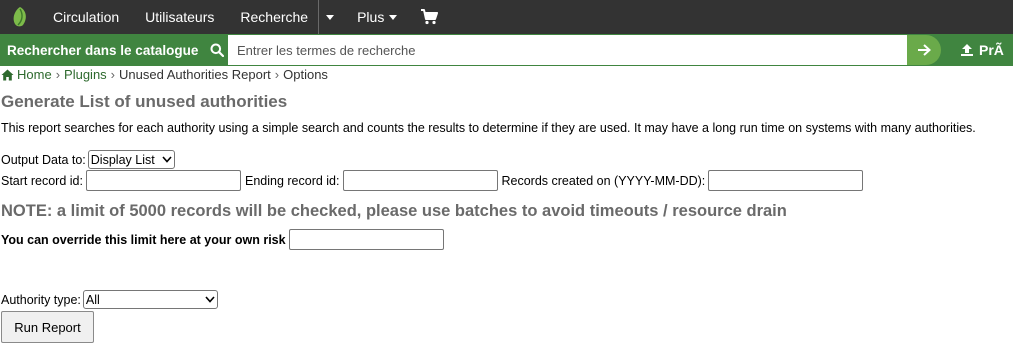 The image size is (1013, 356). I want to click on search-input, so click(569, 50).